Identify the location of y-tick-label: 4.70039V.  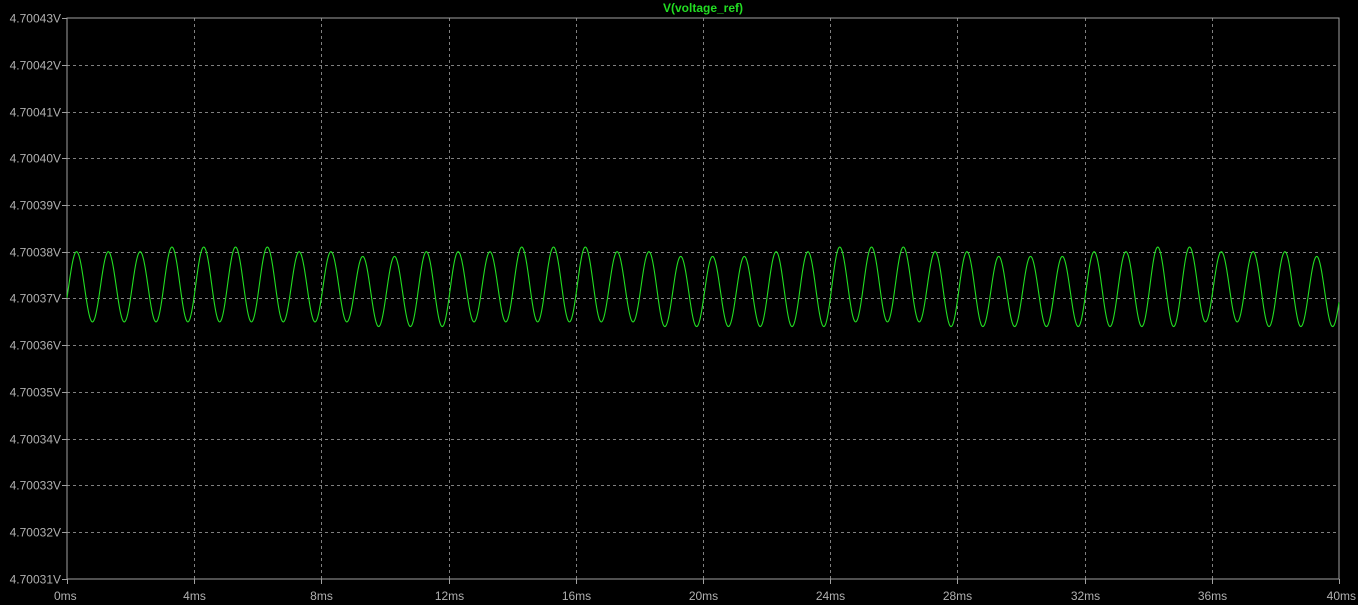
(35, 206).